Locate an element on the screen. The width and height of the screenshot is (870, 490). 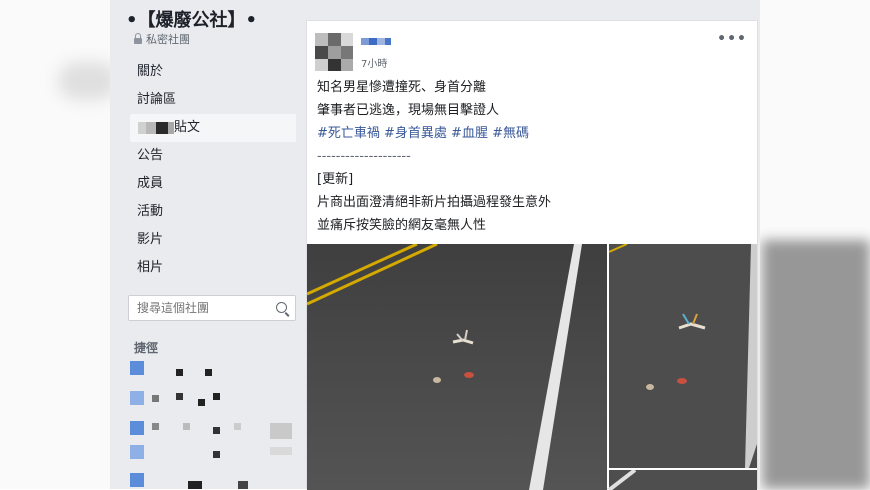
nav-item-events: 活動 is located at coordinates (208, 212).